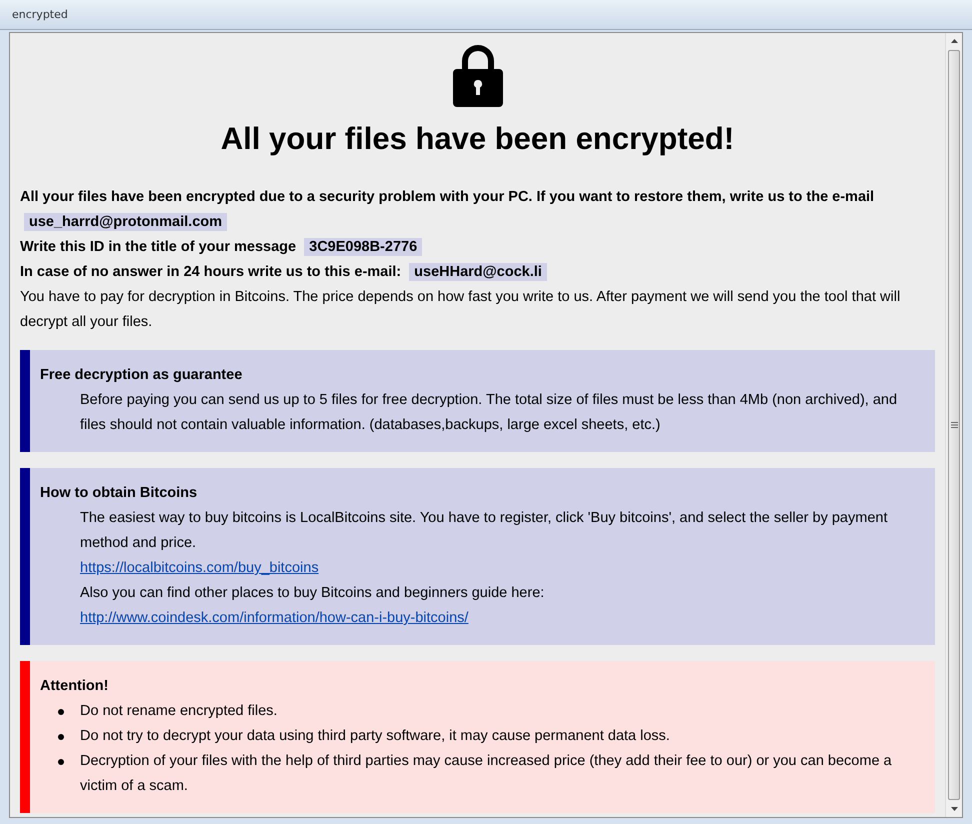 This screenshot has width=972, height=824. I want to click on contact-label: In case of no answer in 24 hours write us to this e-mail:, so click(211, 272).